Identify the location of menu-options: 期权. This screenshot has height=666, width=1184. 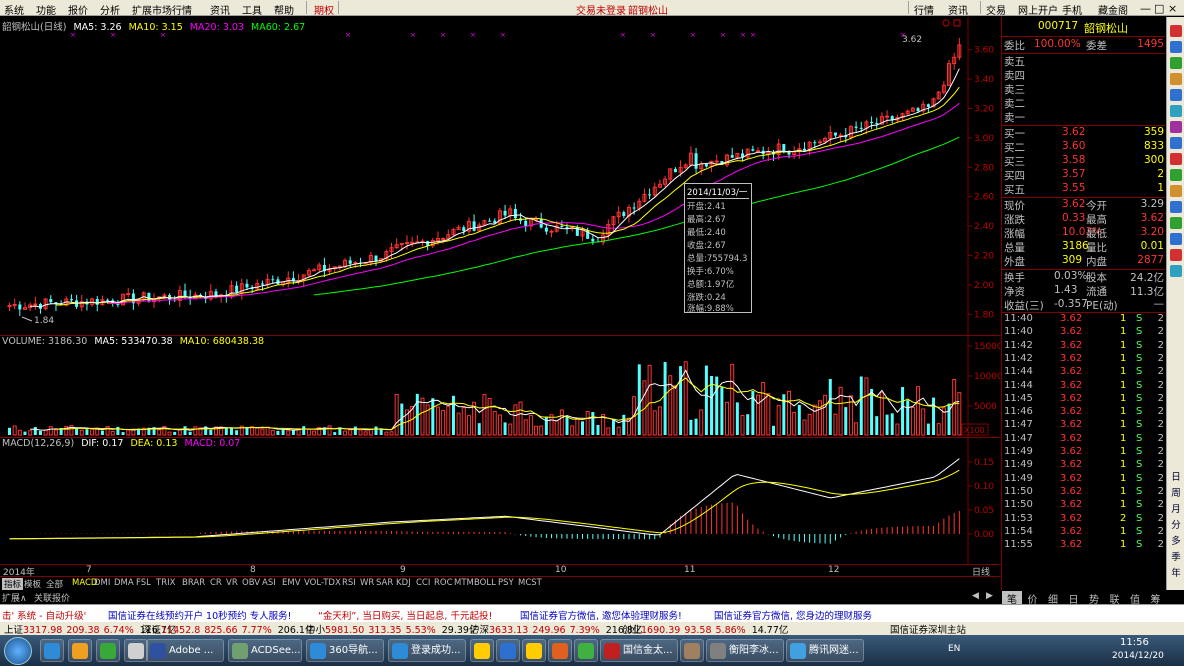
(324, 9).